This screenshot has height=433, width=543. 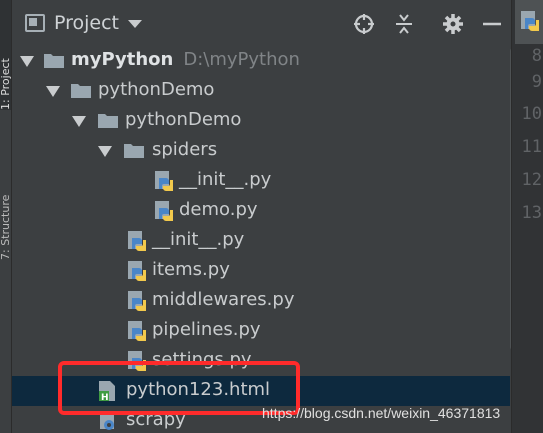 I want to click on editor-tab, so click(x=529, y=22).